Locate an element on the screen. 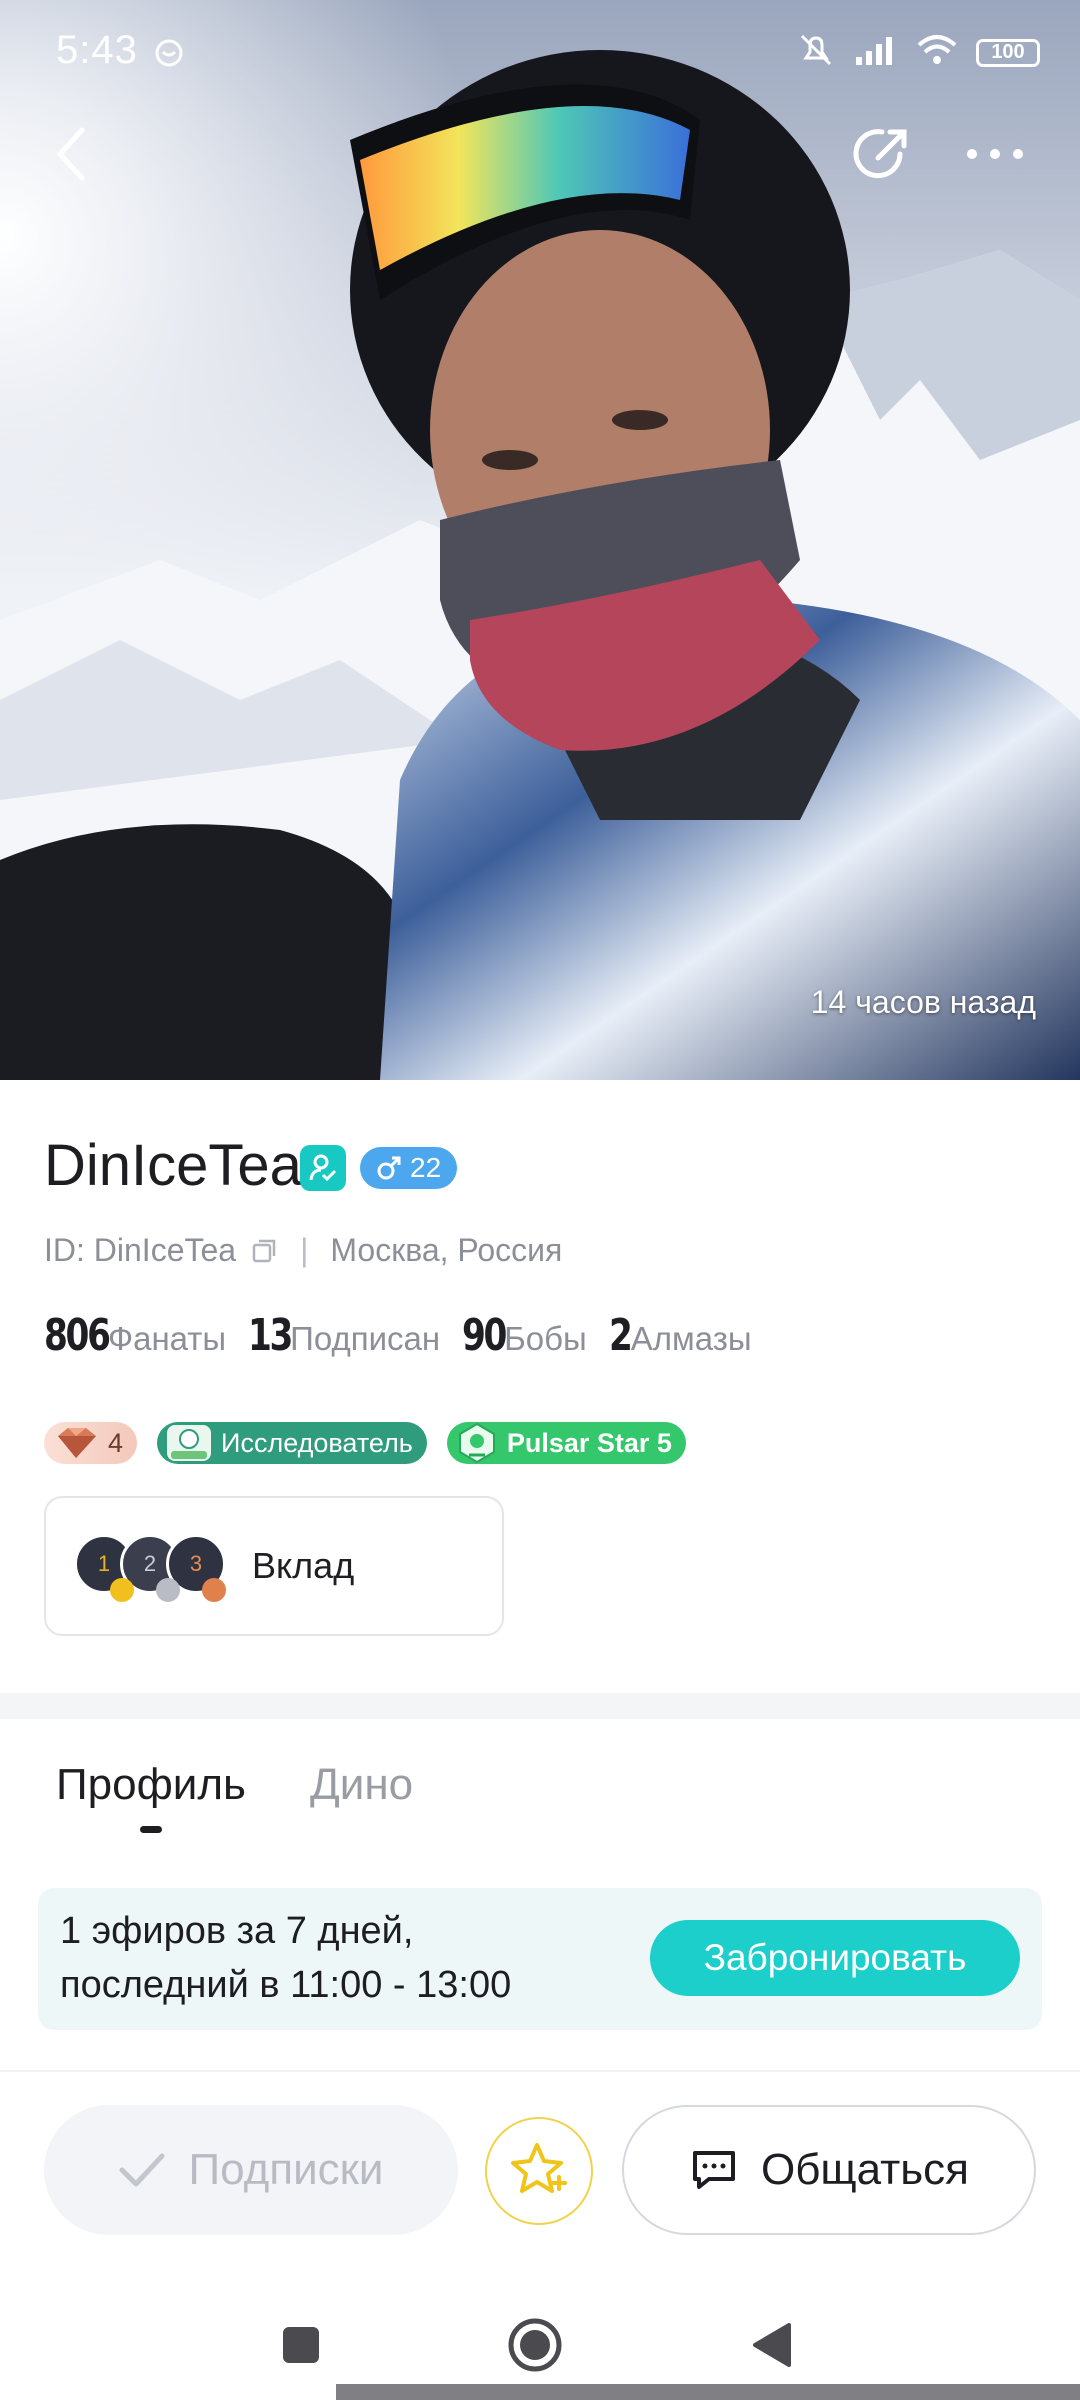  contribution-card: 1 2 3 Вклад is located at coordinates (274, 1566).